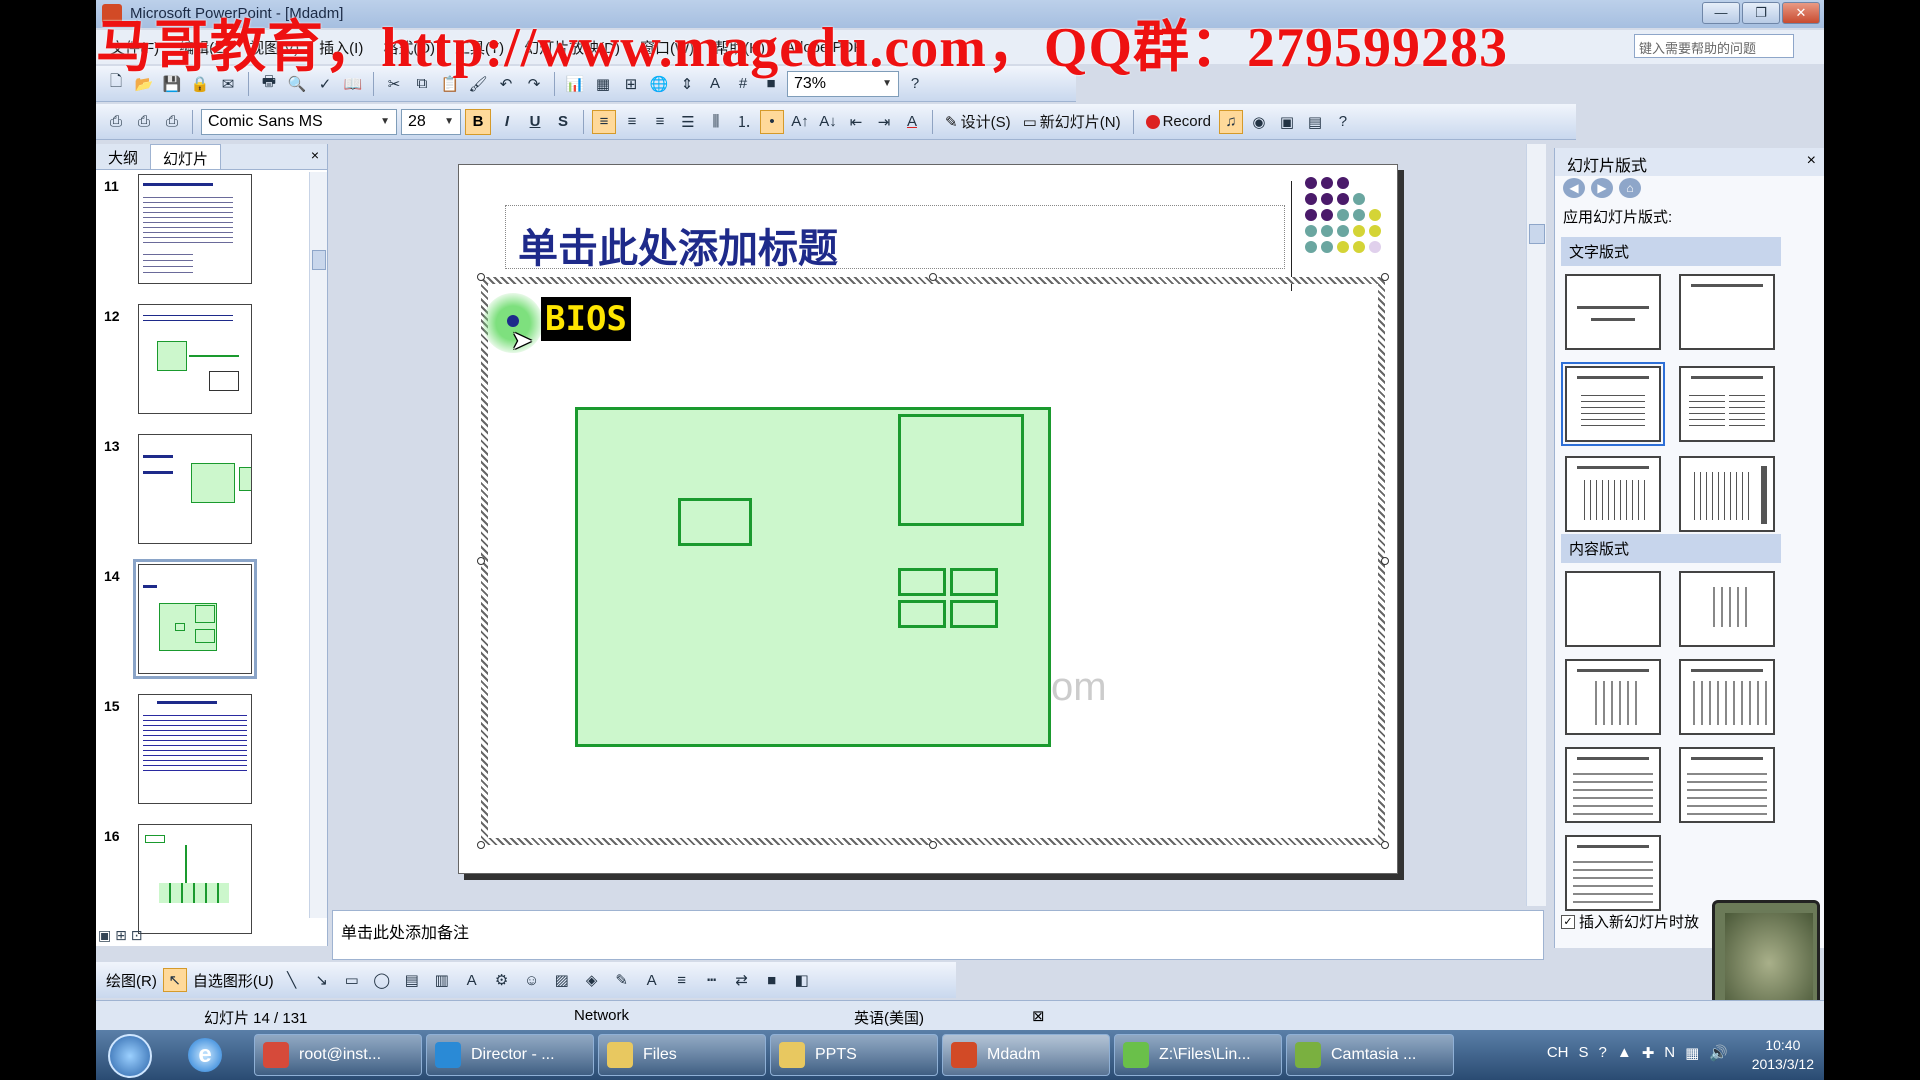 The width and height of the screenshot is (1920, 1080). Describe the element at coordinates (422, 84) in the screenshot. I see `copy-icon: ⧉` at that location.